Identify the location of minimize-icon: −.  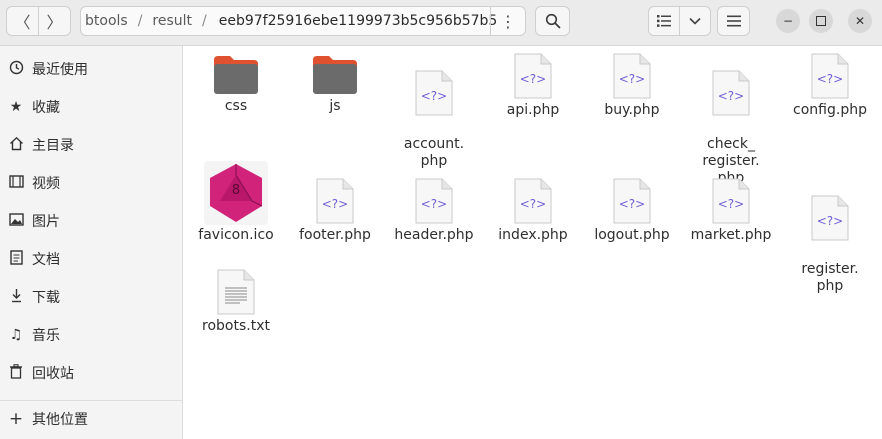
(788, 21).